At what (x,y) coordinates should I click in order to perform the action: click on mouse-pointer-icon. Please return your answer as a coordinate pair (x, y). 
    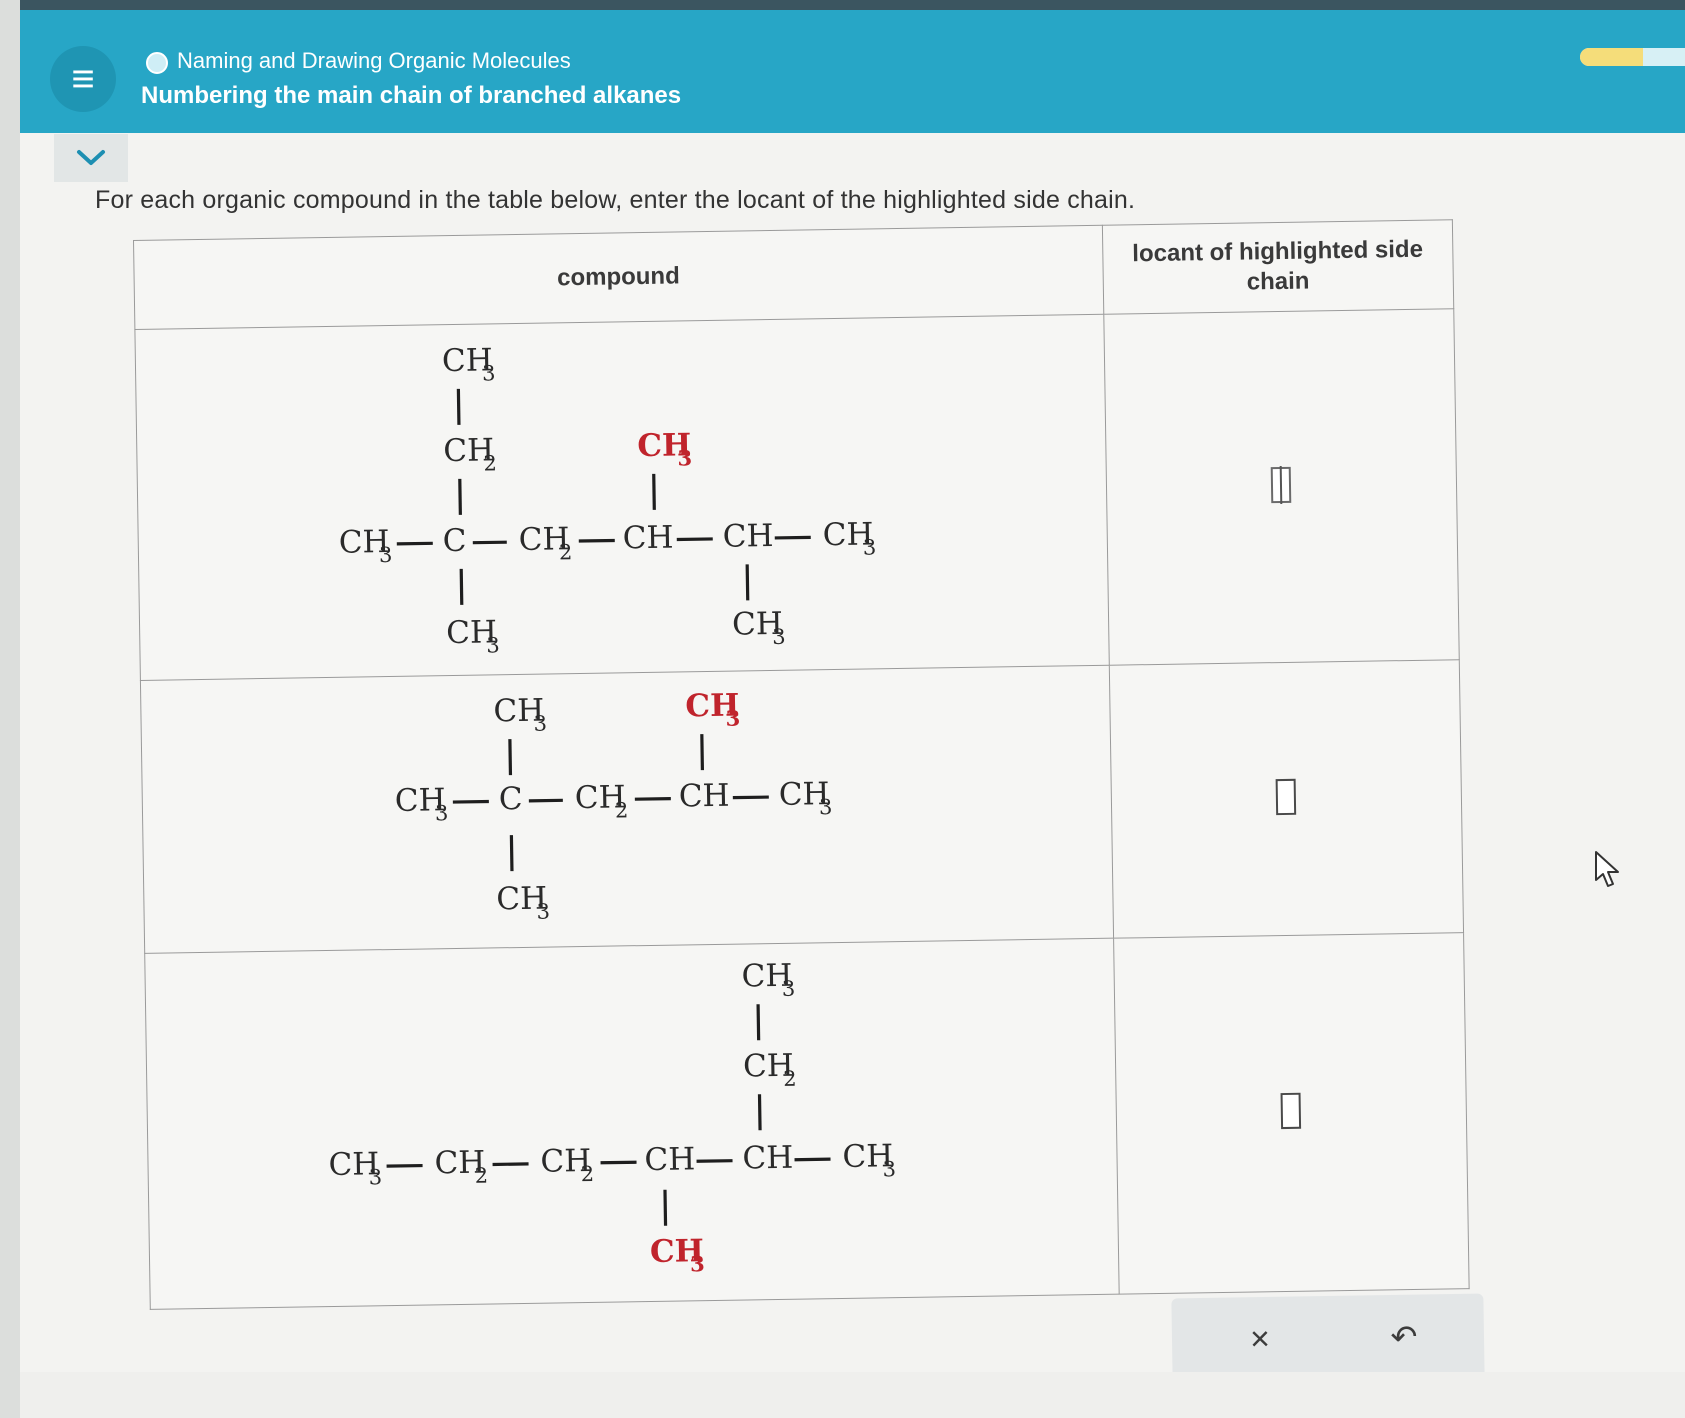
    Looking at the image, I should click on (1609, 872).